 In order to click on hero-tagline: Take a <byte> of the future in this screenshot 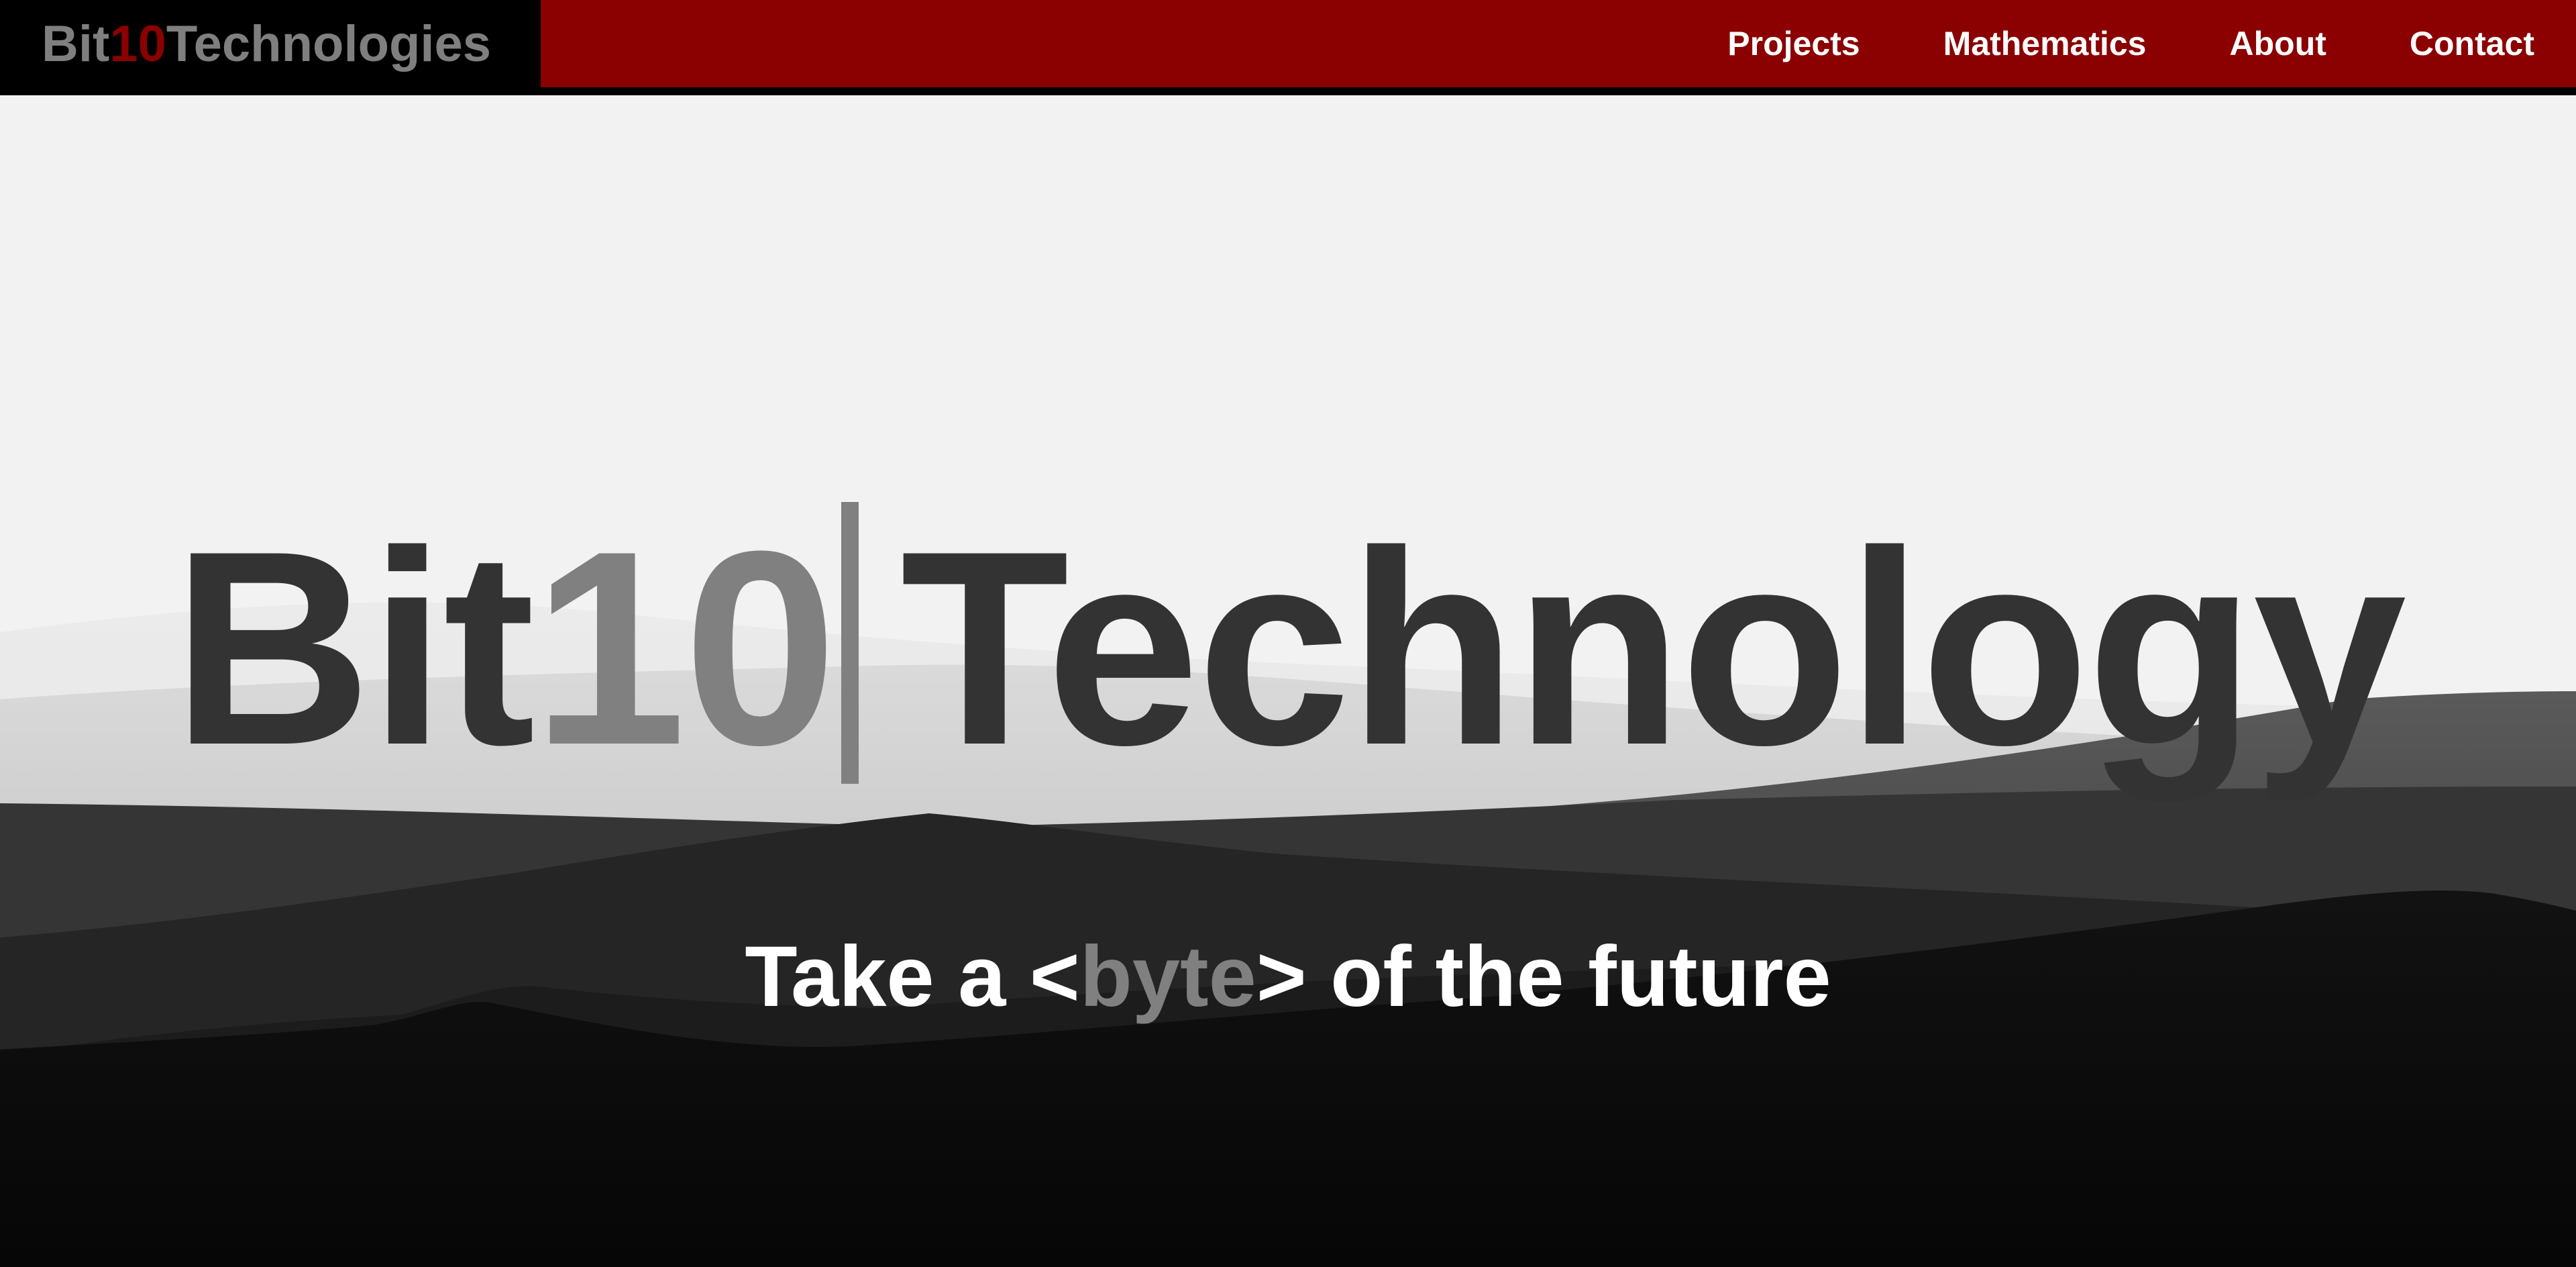, I will do `click(1288, 976)`.